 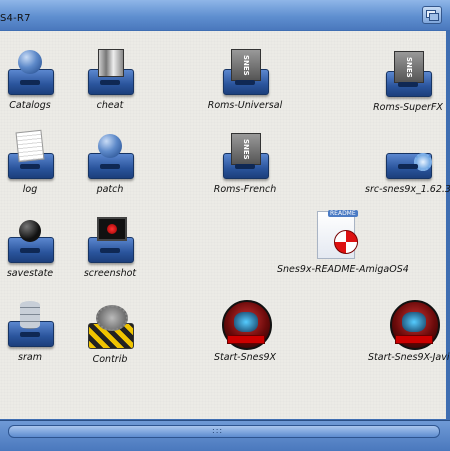 I want to click on roms-superfx-drawer: SNES Roms-SuperFX, so click(x=406, y=81).